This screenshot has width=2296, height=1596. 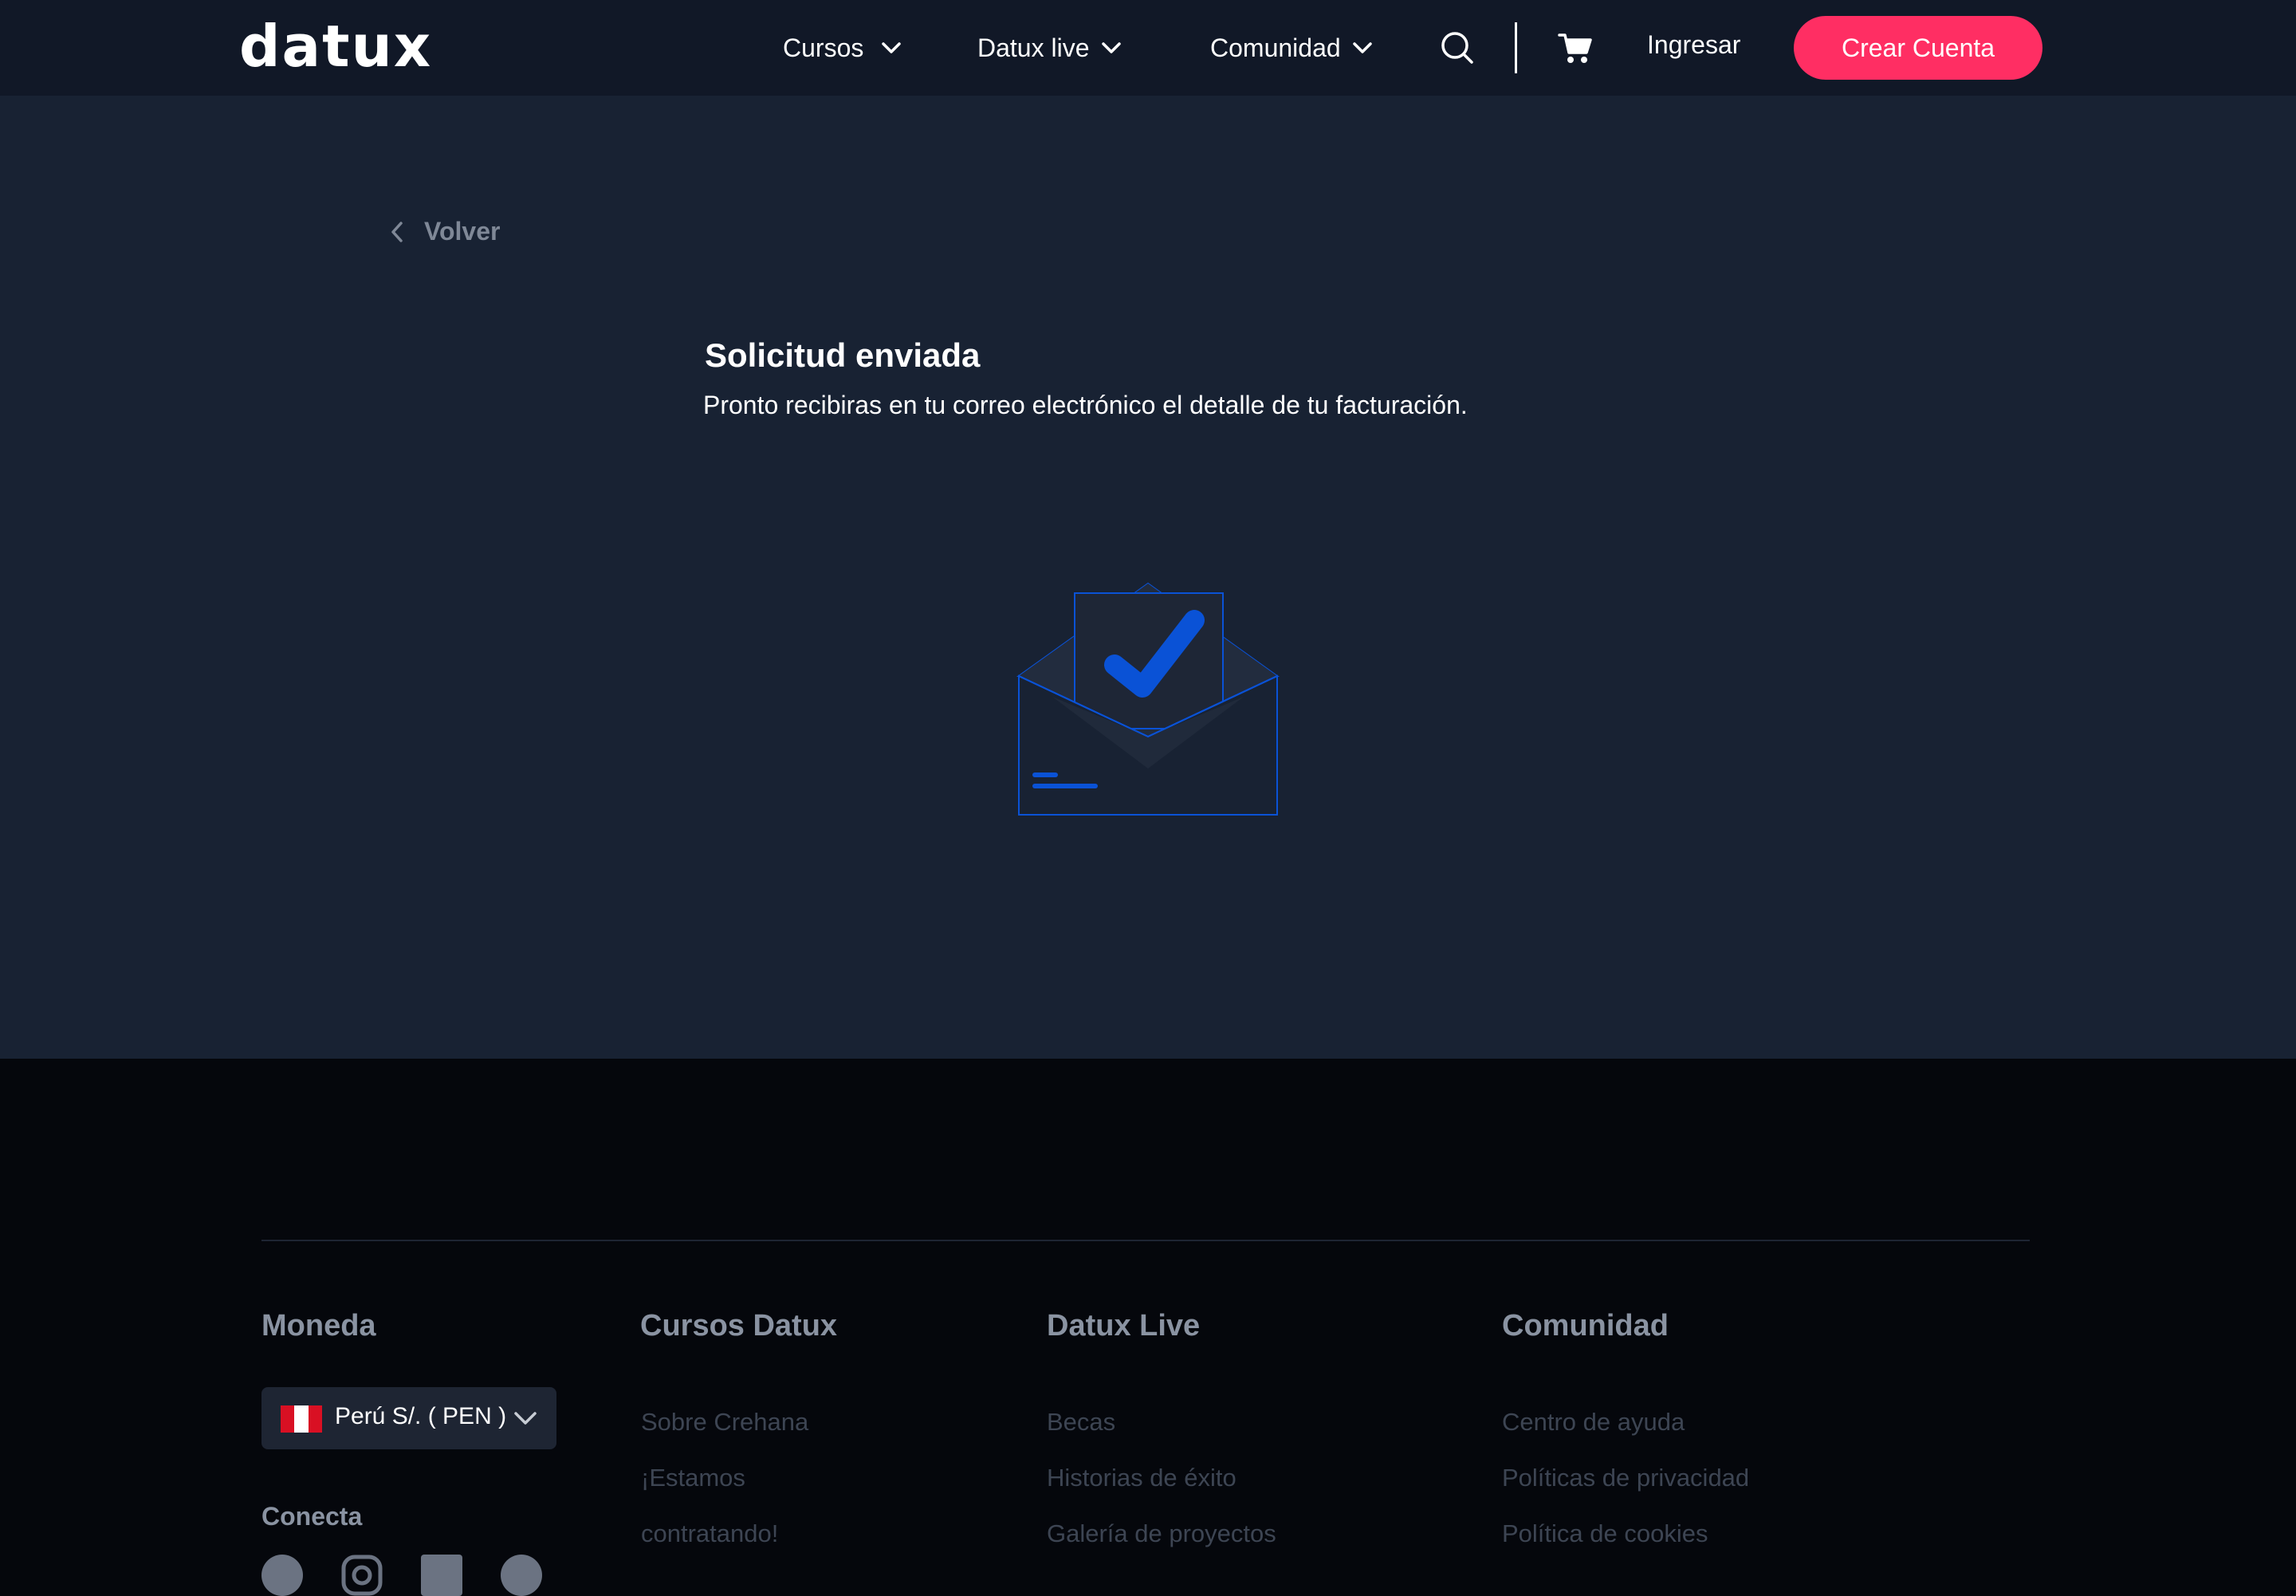 What do you see at coordinates (1145, 1240) in the screenshot?
I see `footer-divider` at bounding box center [1145, 1240].